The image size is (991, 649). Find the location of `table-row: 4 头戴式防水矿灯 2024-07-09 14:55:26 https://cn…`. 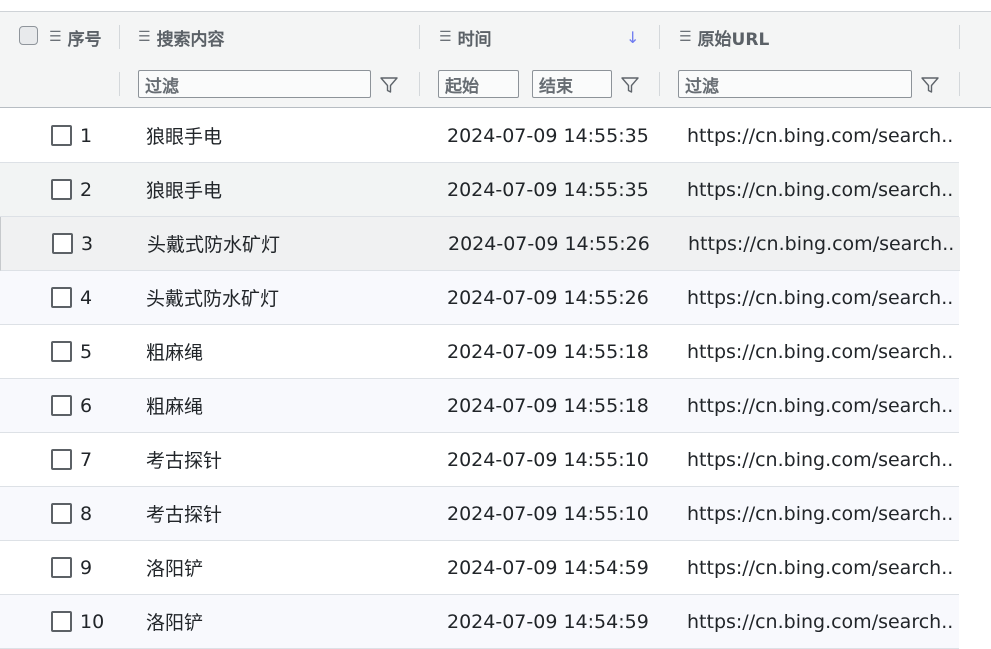

table-row: 4 头戴式防水矿灯 2024-07-09 14:55:26 https://cn… is located at coordinates (479, 298).